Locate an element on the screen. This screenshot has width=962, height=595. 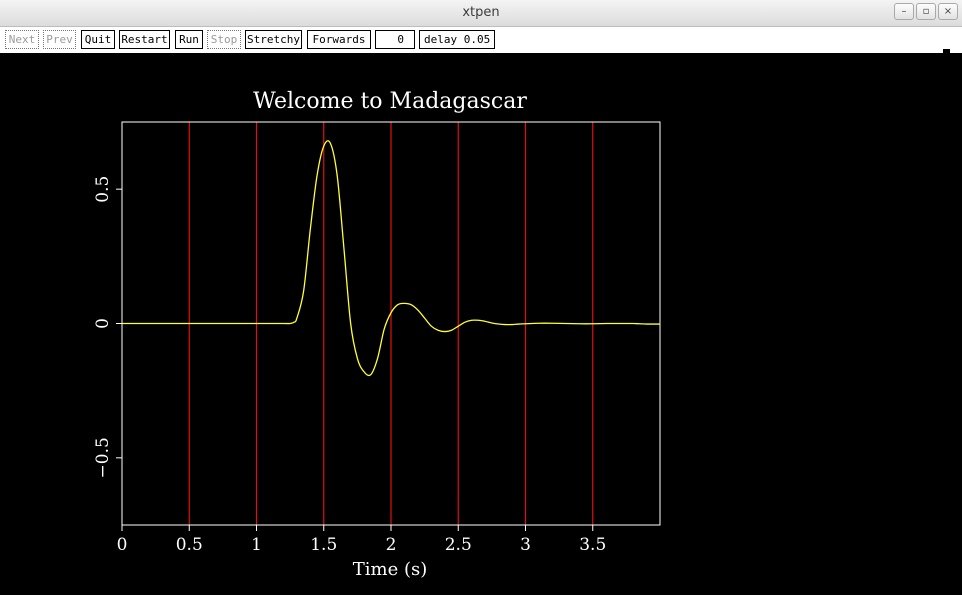
maximize-icon: ▫ is located at coordinates (926, 11).